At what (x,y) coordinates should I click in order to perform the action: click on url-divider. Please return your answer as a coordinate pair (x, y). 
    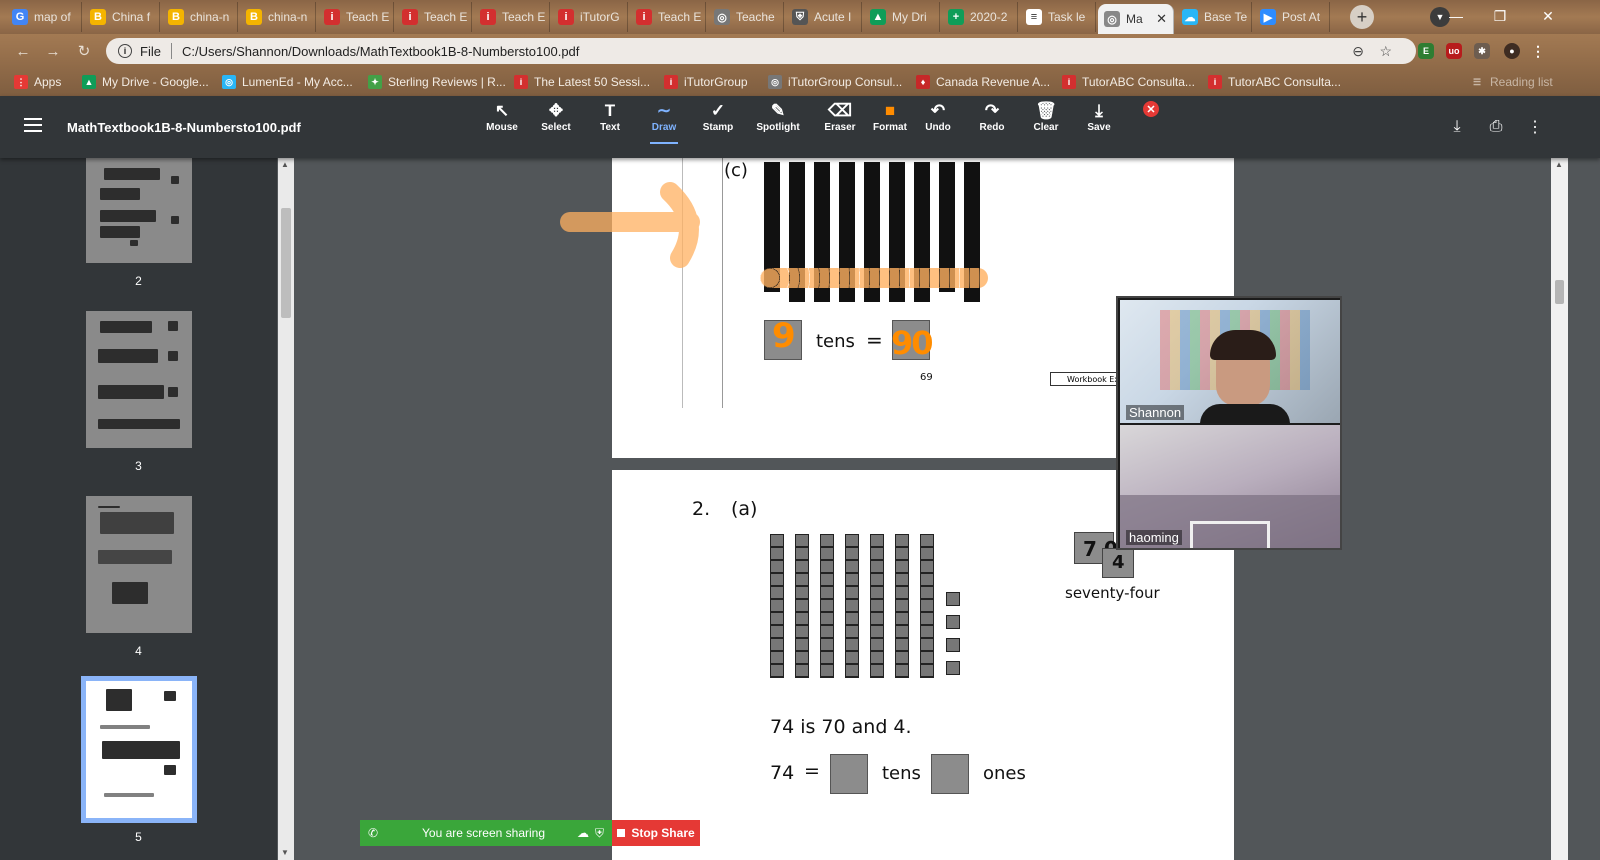
    Looking at the image, I should click on (171, 51).